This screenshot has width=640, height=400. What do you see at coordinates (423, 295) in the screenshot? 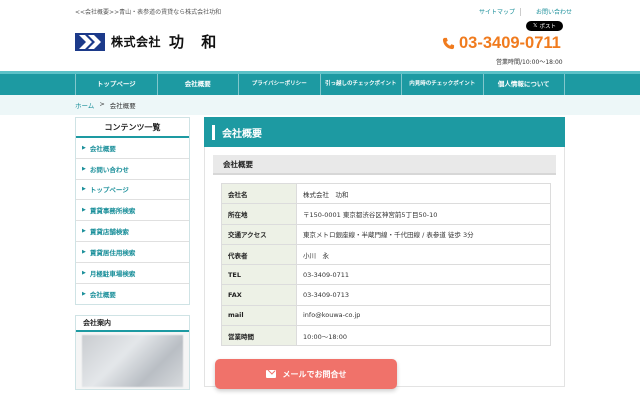
I see `row-value: 03-3409-0713` at bounding box center [423, 295].